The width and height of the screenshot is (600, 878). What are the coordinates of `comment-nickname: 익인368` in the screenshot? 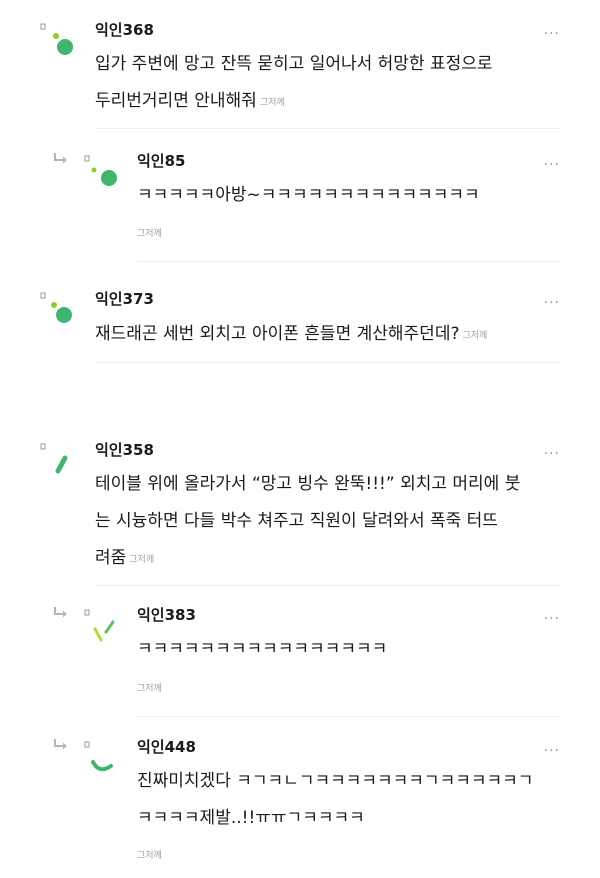 It's located at (124, 30).